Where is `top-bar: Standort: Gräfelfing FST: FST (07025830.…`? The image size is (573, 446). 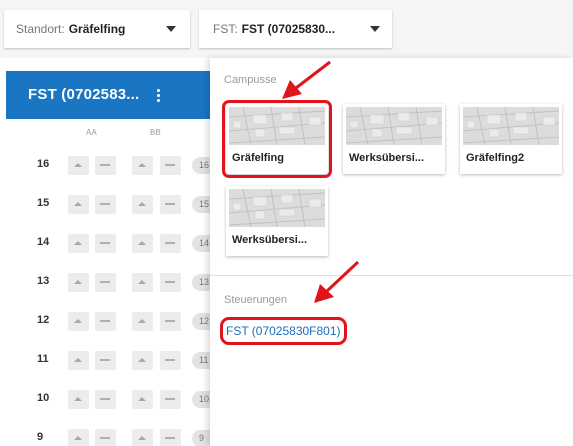 top-bar: Standort: Gräfelfing FST: FST (07025830.… is located at coordinates (286, 29).